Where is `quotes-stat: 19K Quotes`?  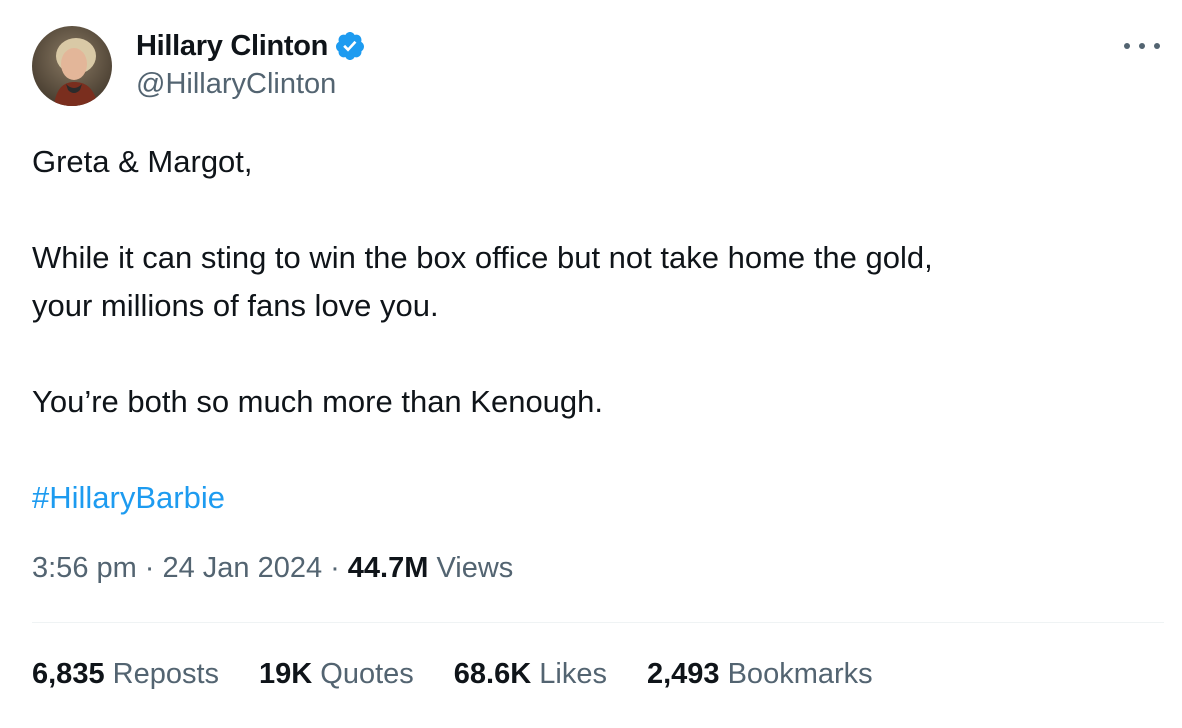
quotes-stat: 19K Quotes is located at coordinates (336, 674).